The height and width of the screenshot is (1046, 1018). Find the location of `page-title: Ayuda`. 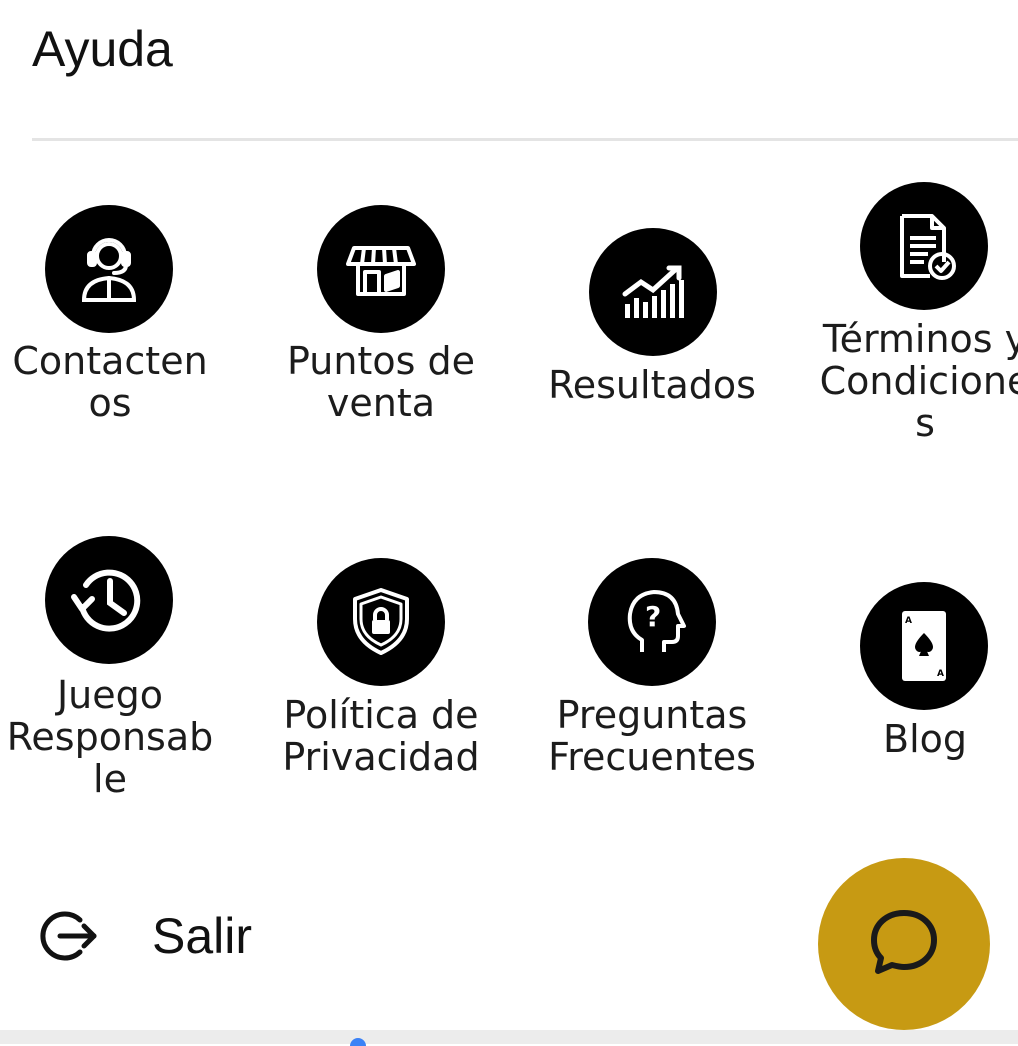

page-title: Ayuda is located at coordinates (102, 49).